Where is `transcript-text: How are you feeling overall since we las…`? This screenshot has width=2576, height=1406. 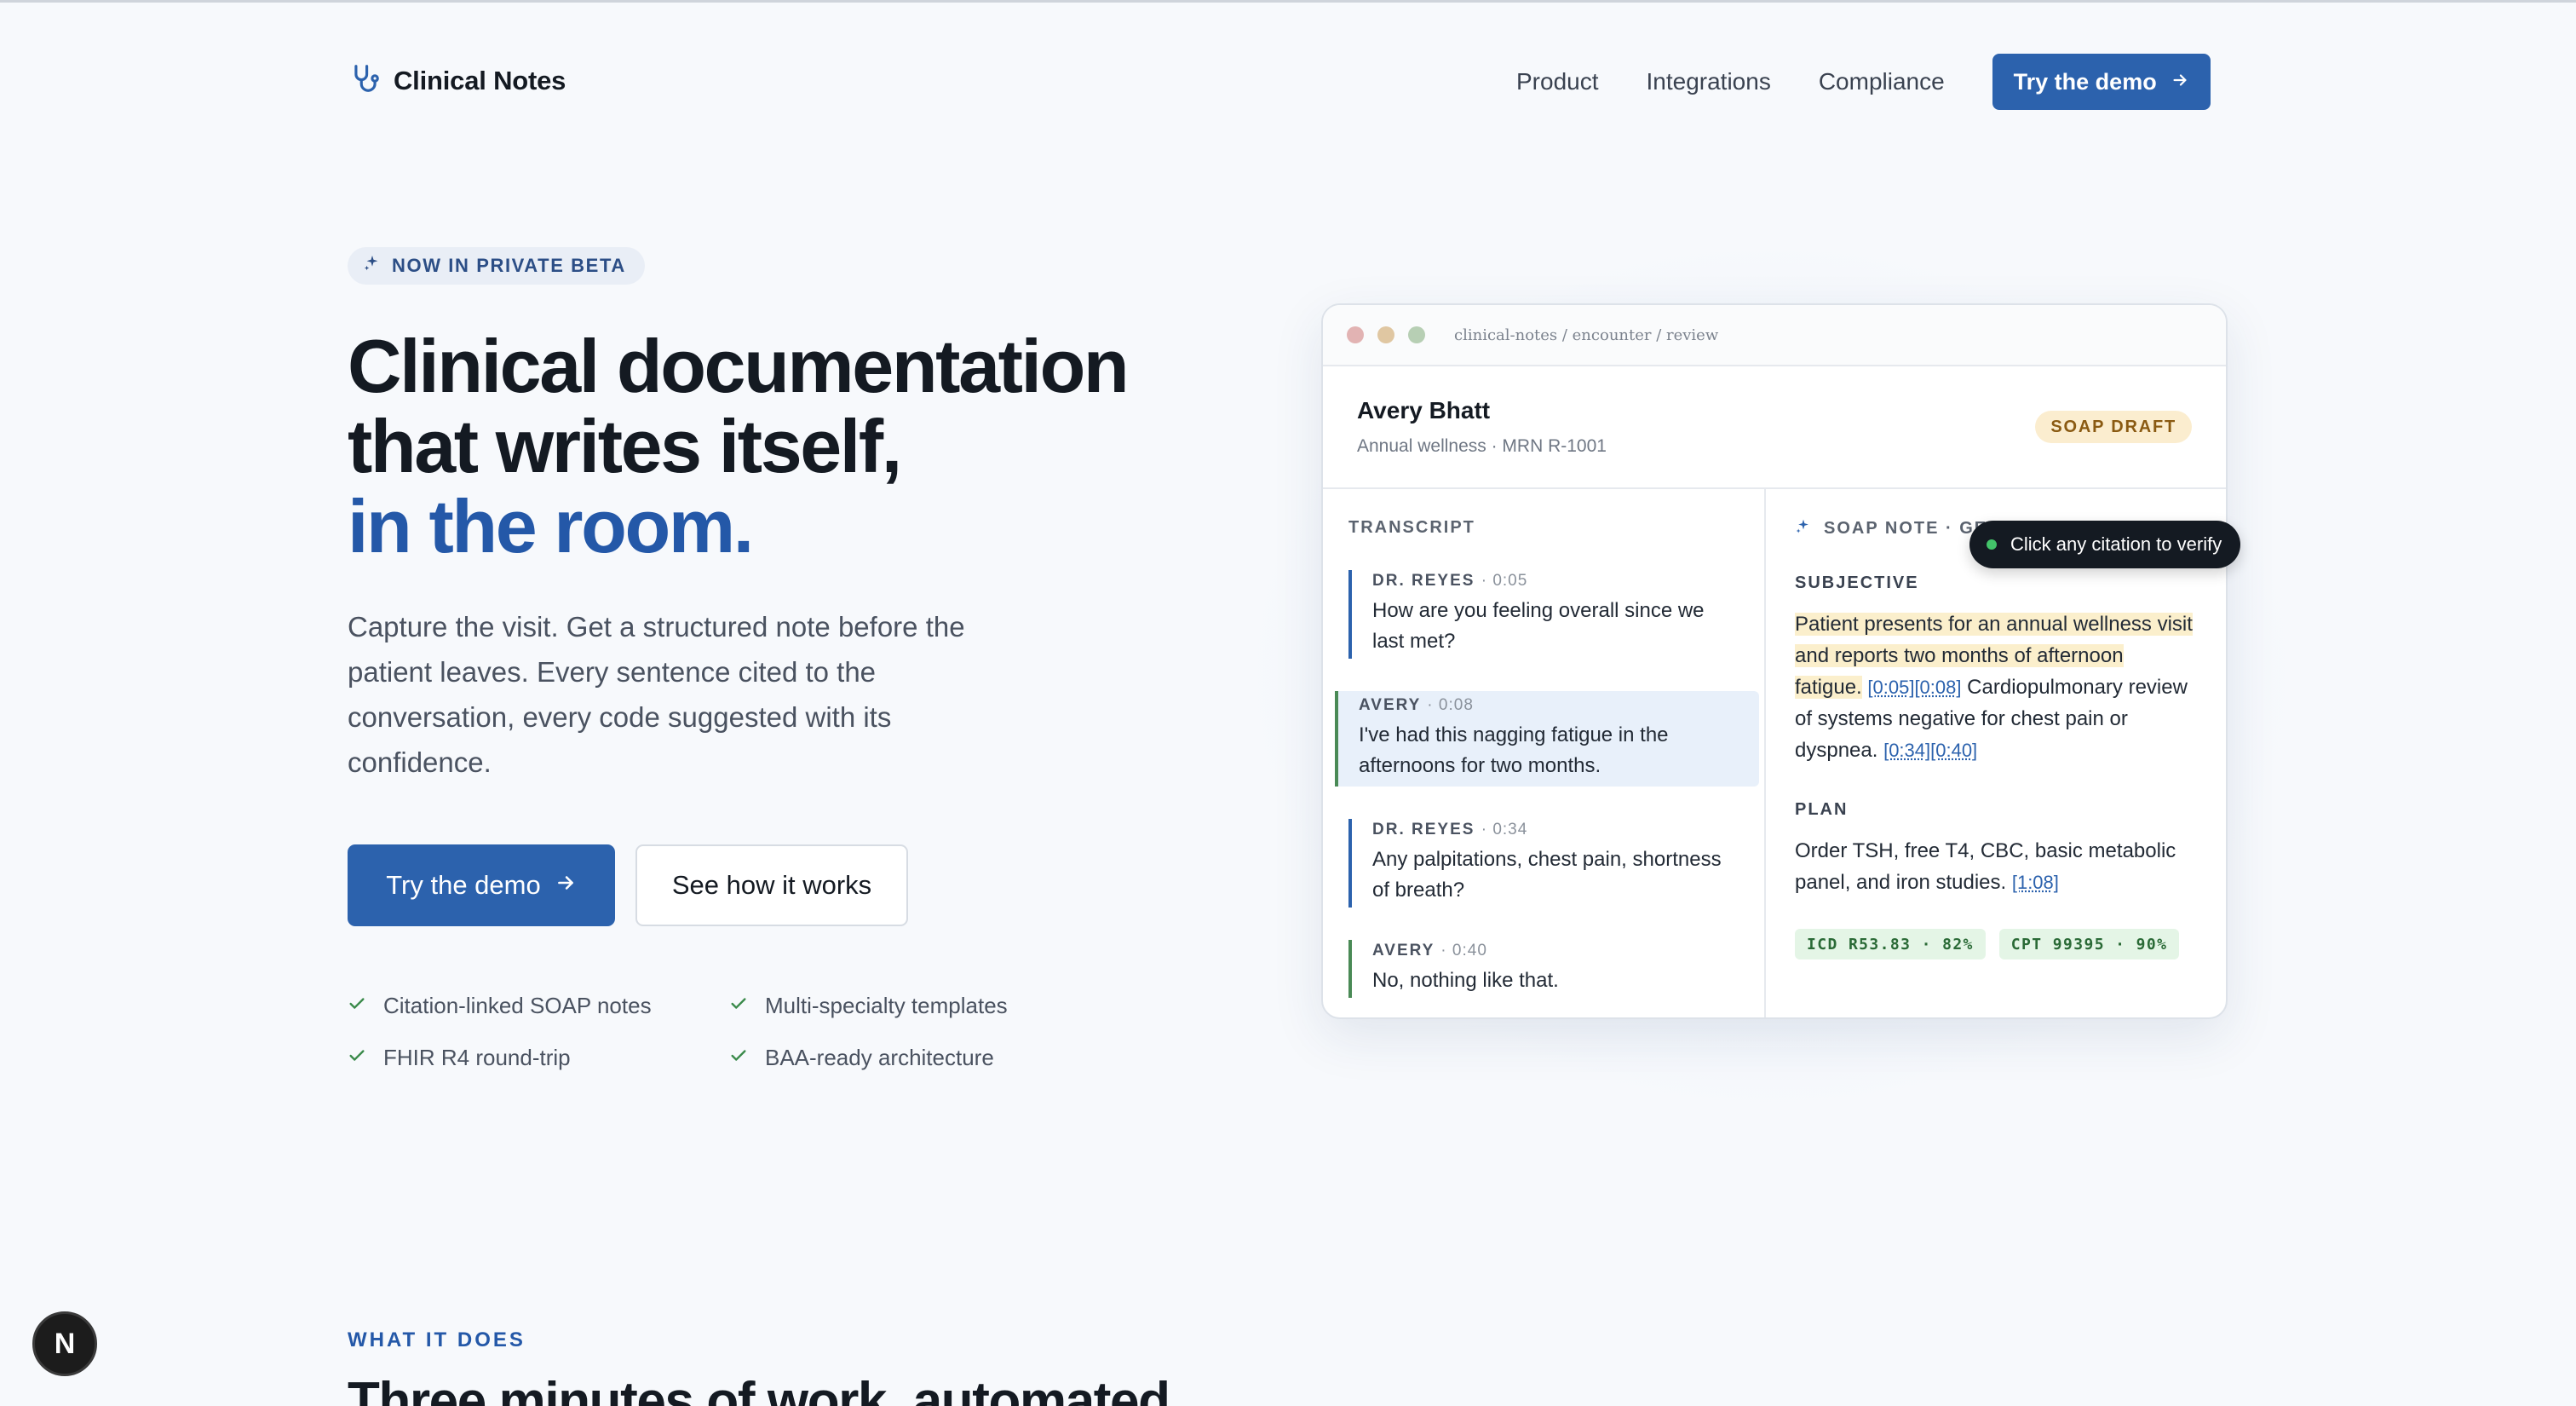
transcript-text: How are you feeling overall since we las… is located at coordinates (1556, 626).